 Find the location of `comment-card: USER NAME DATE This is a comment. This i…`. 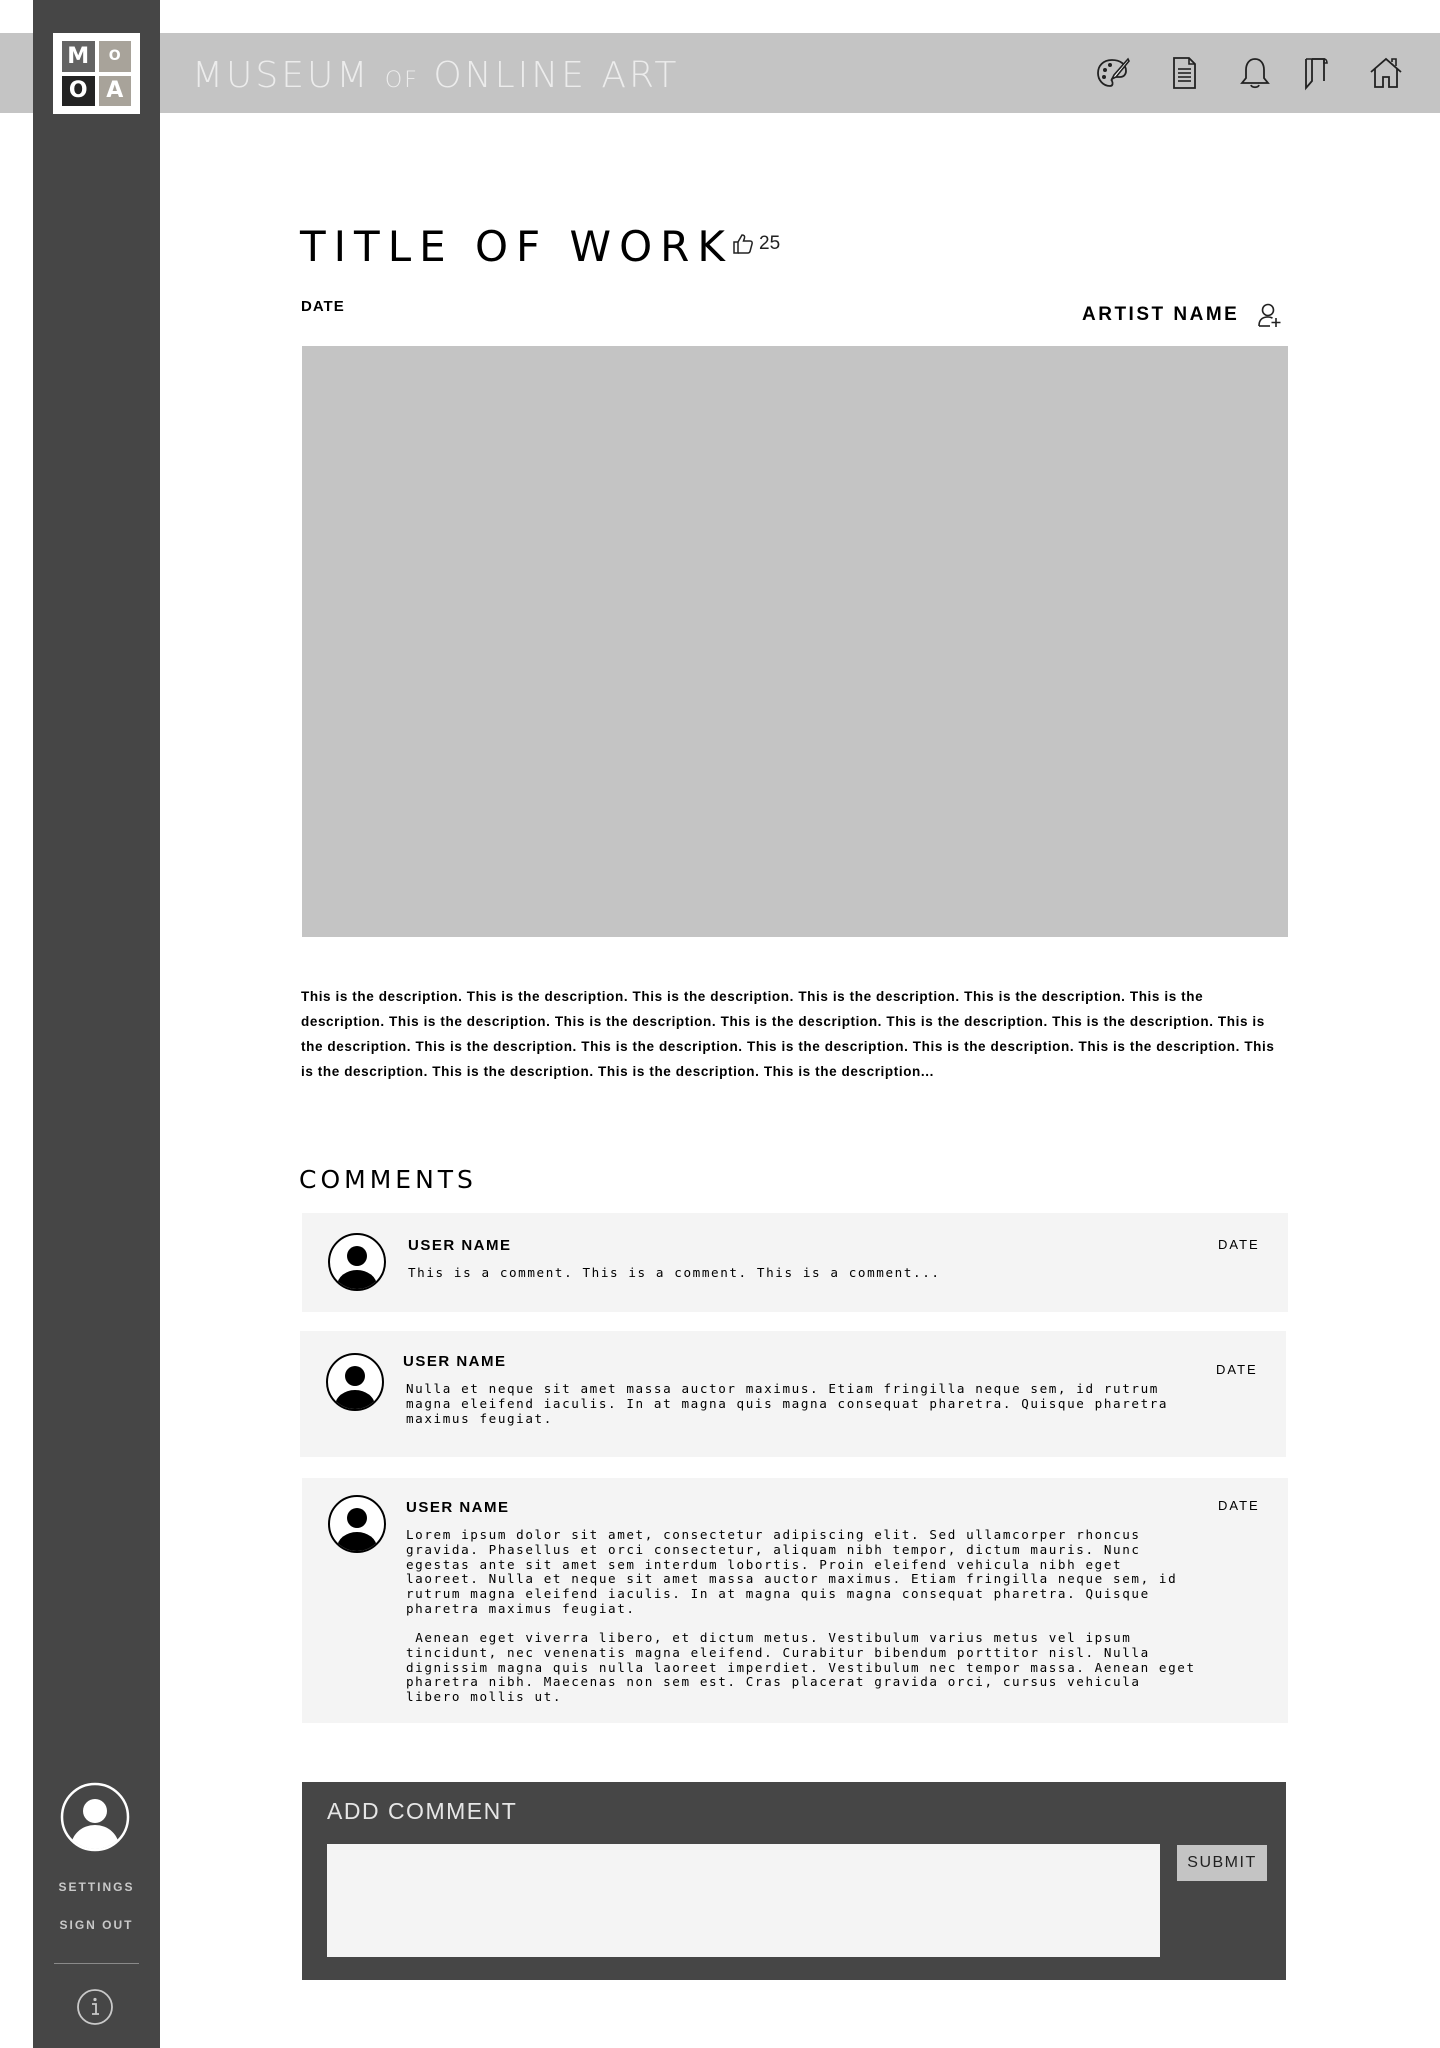

comment-card: USER NAME DATE This is a comment. This i… is located at coordinates (795, 1262).